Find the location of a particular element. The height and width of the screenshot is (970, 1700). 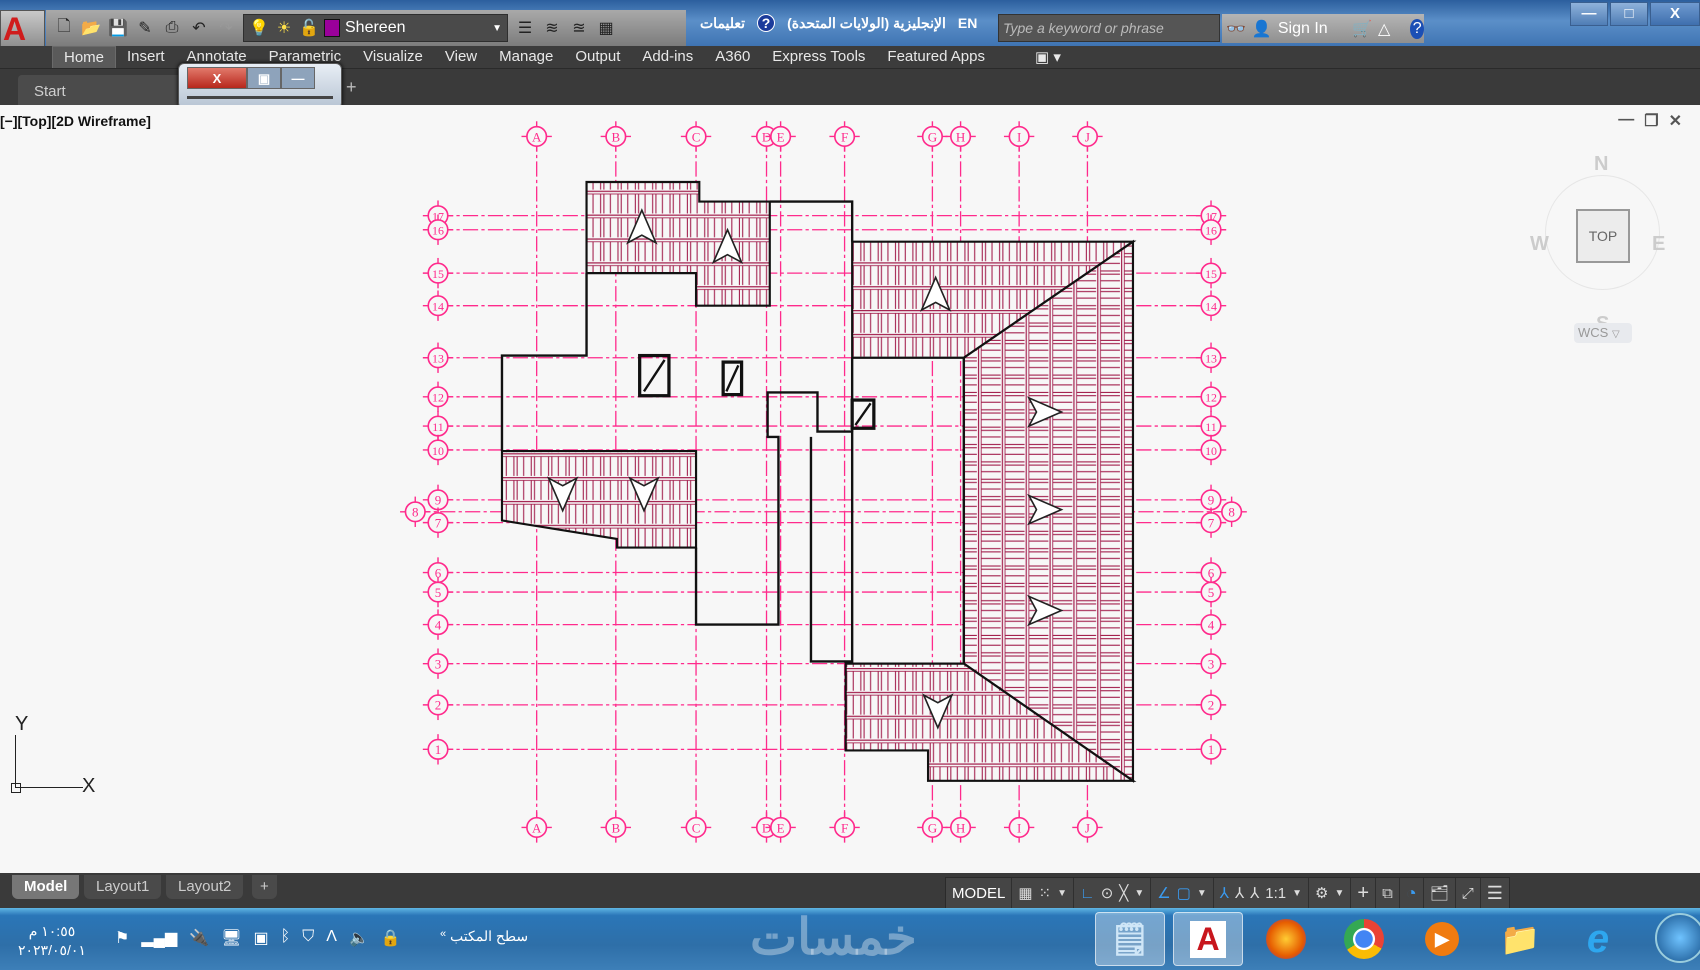

layer-states-icon: ≋ is located at coordinates (552, 28).